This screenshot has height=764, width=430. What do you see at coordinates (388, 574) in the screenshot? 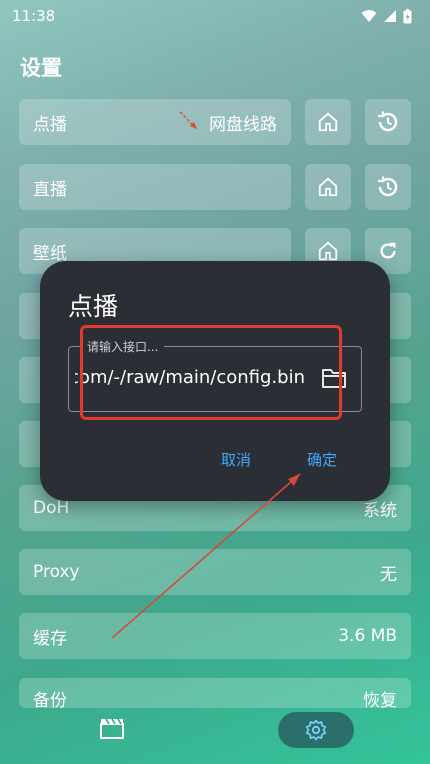
I see `row-value: 无` at bounding box center [388, 574].